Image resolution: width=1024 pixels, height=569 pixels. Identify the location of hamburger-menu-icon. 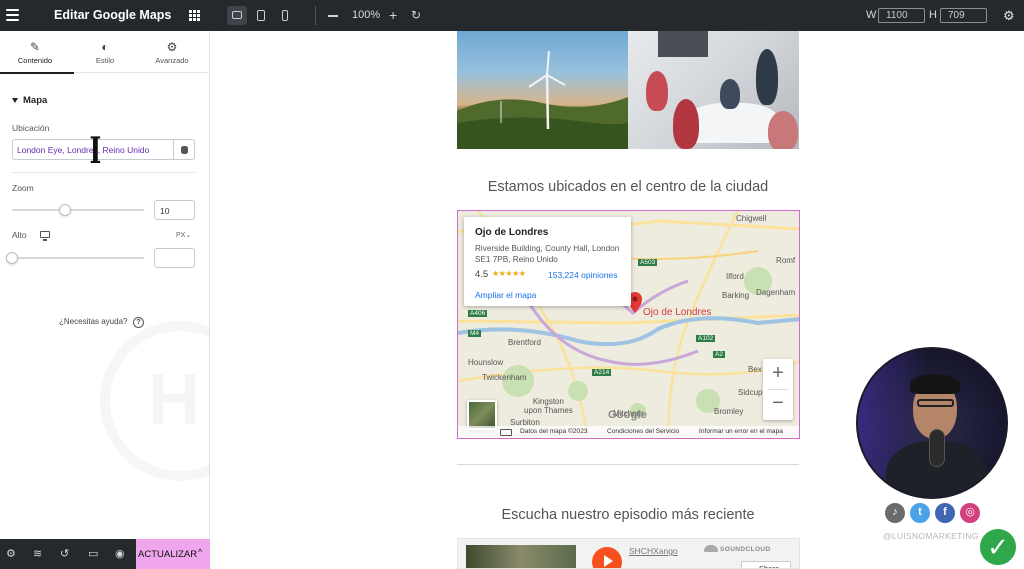
(12, 15).